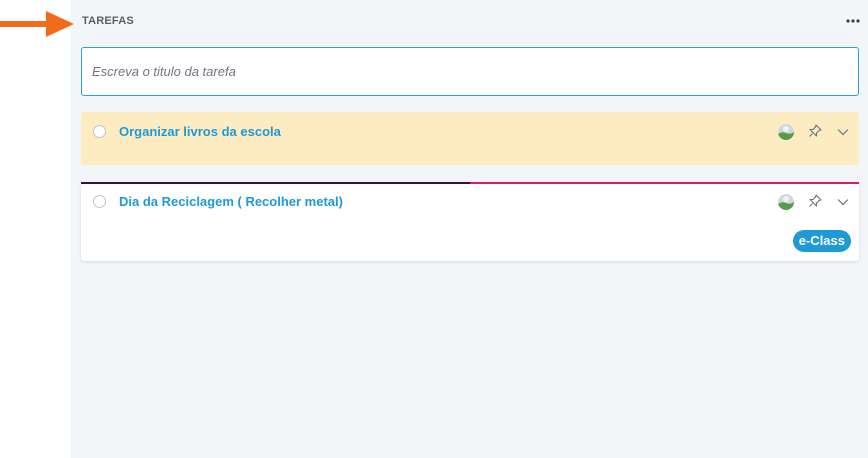  Describe the element at coordinates (37, 24) in the screenshot. I see `arrow-annotation-icon` at that location.